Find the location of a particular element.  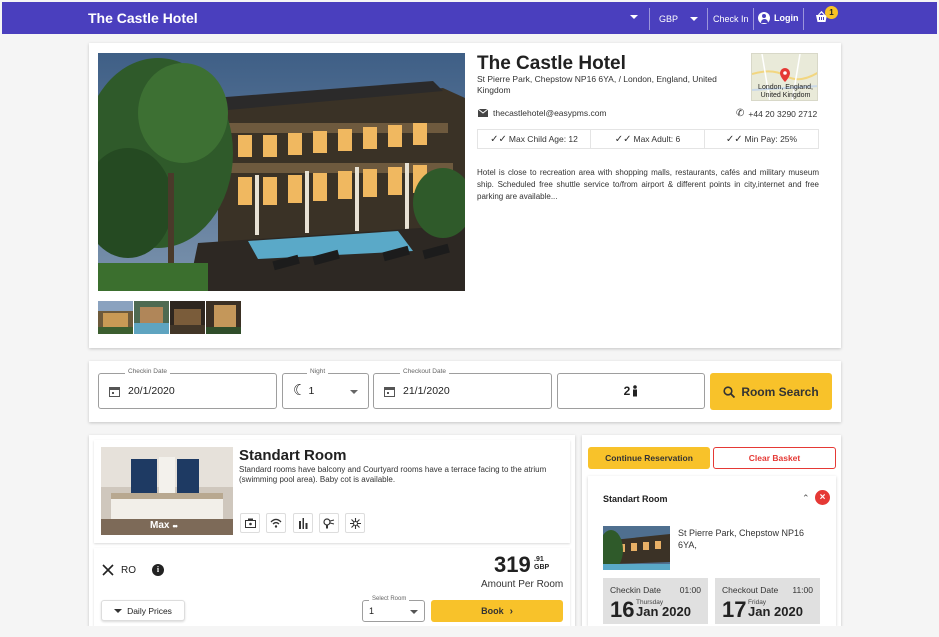

checkout-date-value: 21/1/2020 is located at coordinates (426, 391).